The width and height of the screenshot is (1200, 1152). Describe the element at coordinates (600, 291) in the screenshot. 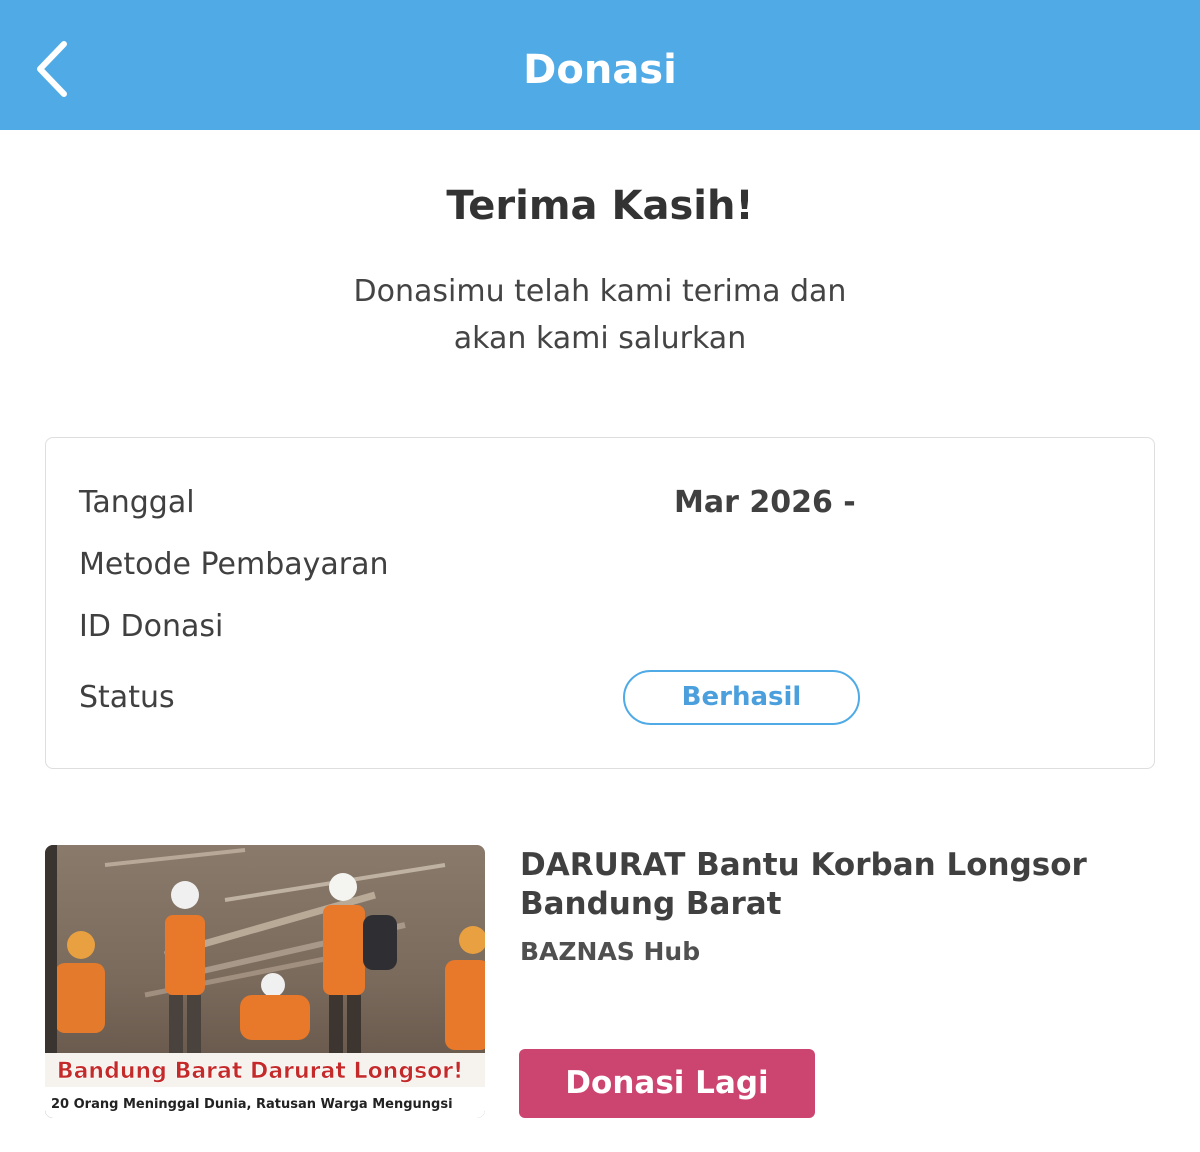

I see `thanks-message-line-1: Donasimu telah kami terima dan` at that location.